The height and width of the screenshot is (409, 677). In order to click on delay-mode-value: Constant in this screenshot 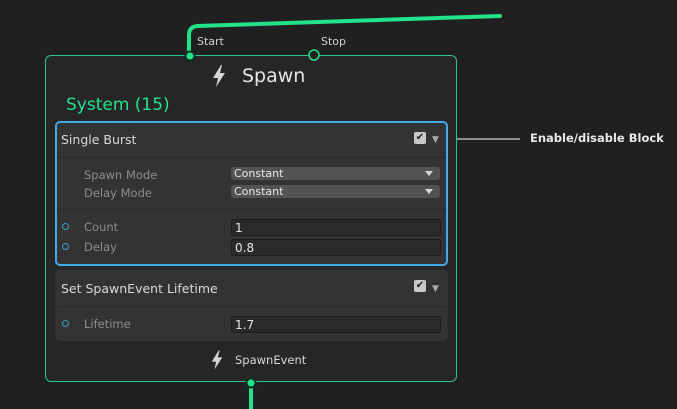, I will do `click(259, 191)`.